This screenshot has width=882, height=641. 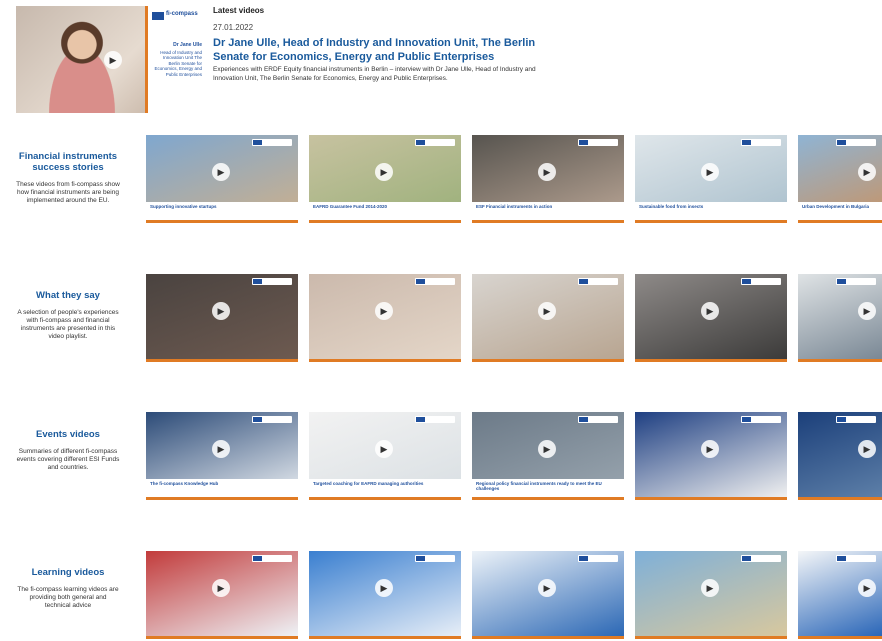 I want to click on thumbnail-caption: Urban Development in Bulgaria, so click(x=840, y=211).